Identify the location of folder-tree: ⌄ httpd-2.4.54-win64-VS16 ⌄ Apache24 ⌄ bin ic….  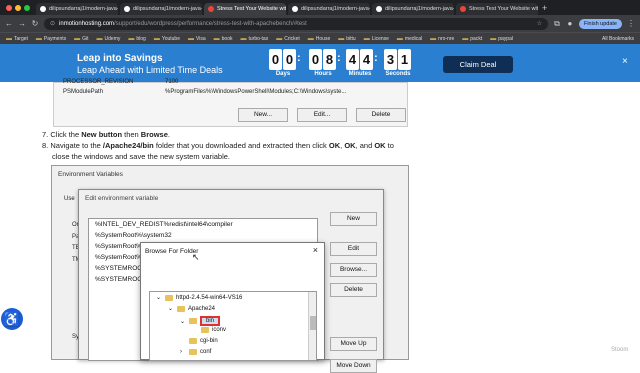
(233, 326).